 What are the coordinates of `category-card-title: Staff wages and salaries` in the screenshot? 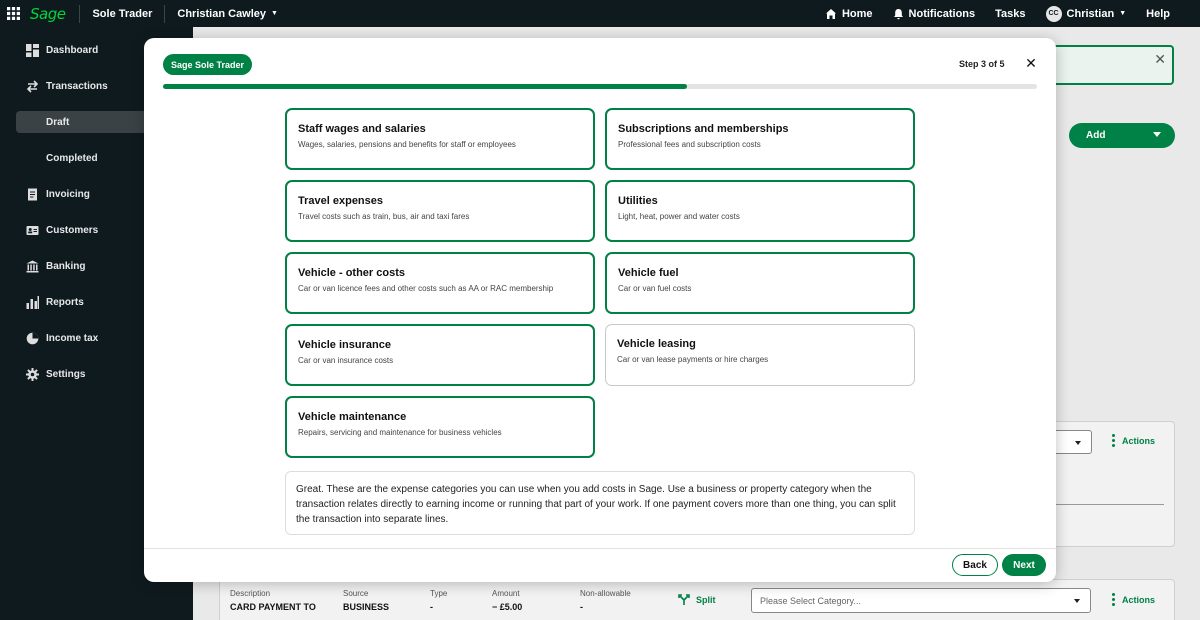 It's located at (362, 129).